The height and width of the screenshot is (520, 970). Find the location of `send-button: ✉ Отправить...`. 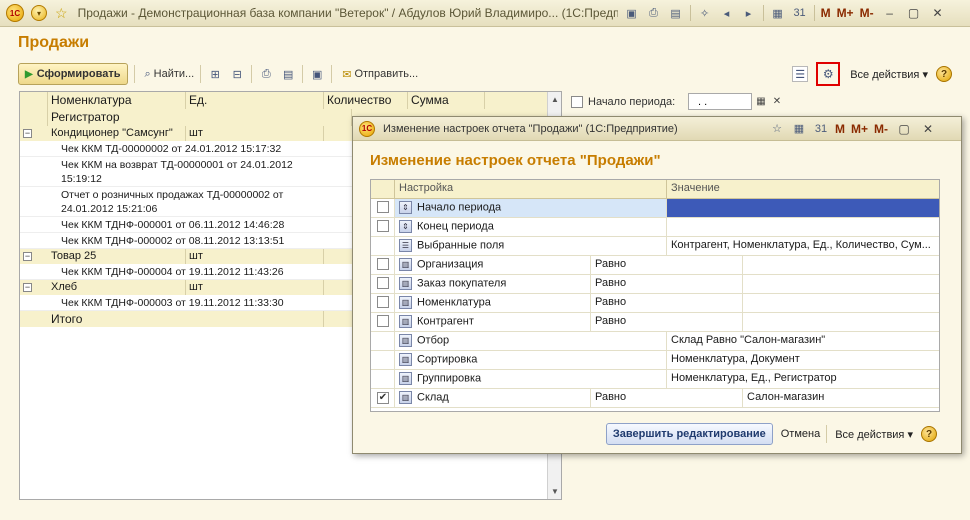

send-button: ✉ Отправить... is located at coordinates (380, 74).